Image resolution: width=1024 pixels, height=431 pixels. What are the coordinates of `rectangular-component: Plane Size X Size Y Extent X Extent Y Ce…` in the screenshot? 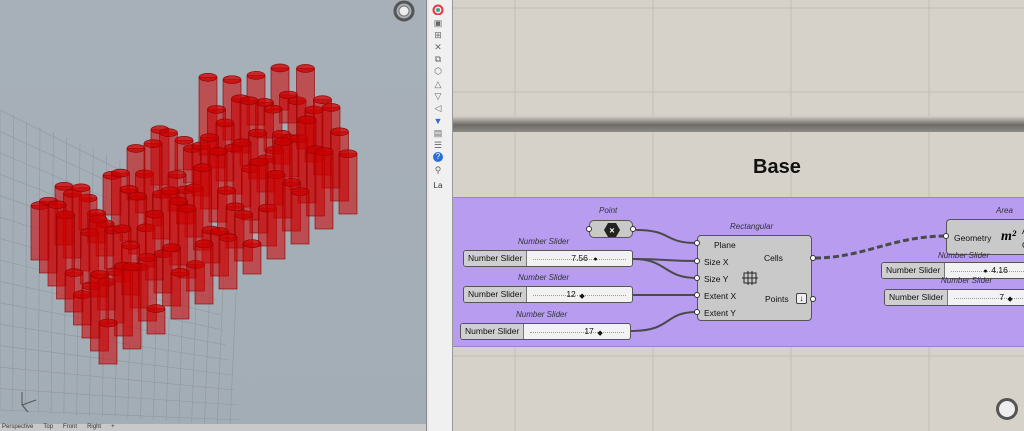 It's located at (754, 278).